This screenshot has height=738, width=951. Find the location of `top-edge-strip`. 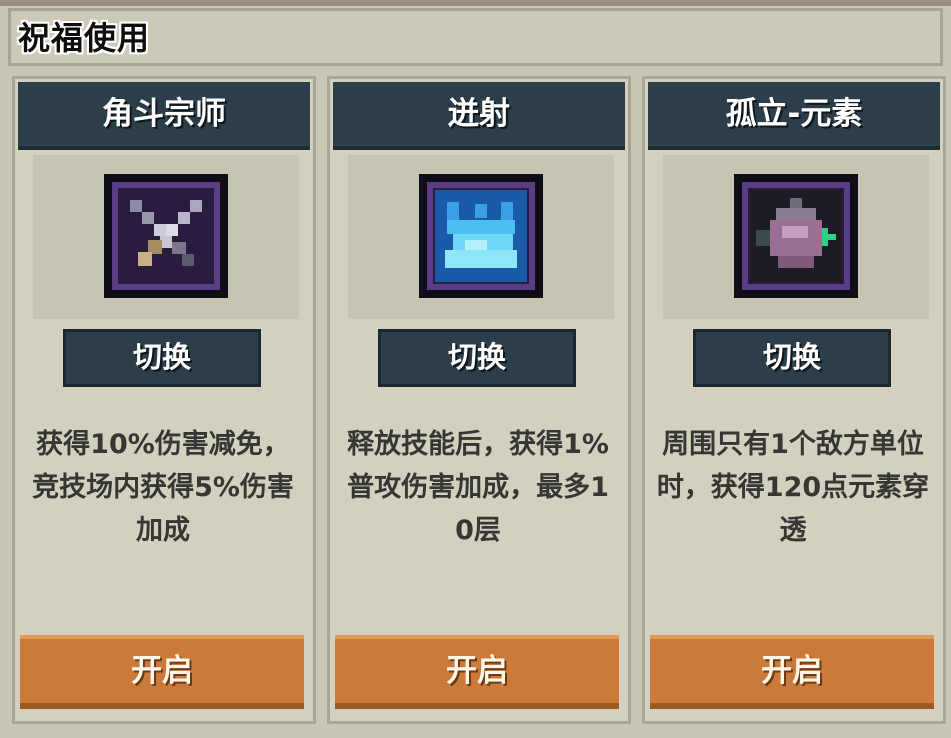

top-edge-strip is located at coordinates (475, 3).